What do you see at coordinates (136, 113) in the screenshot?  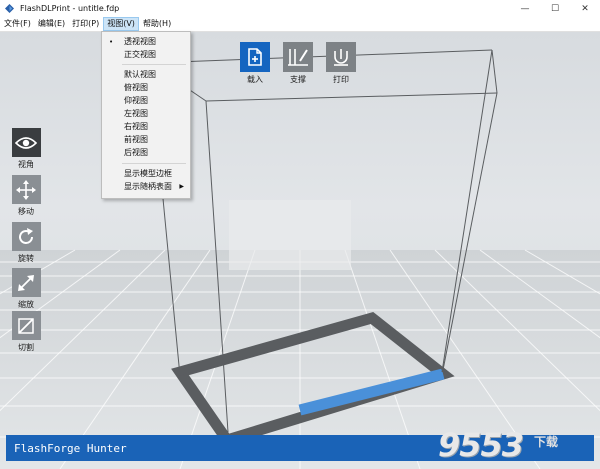 I see `menu-item-label: 左视图` at bounding box center [136, 113].